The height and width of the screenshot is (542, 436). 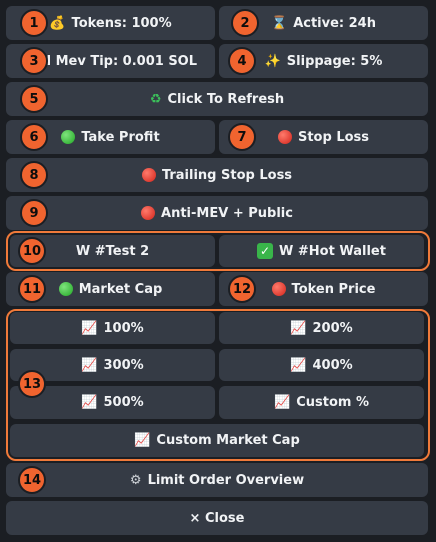 I want to click on refresh-button: ♻ Click To Refresh, so click(x=217, y=99).